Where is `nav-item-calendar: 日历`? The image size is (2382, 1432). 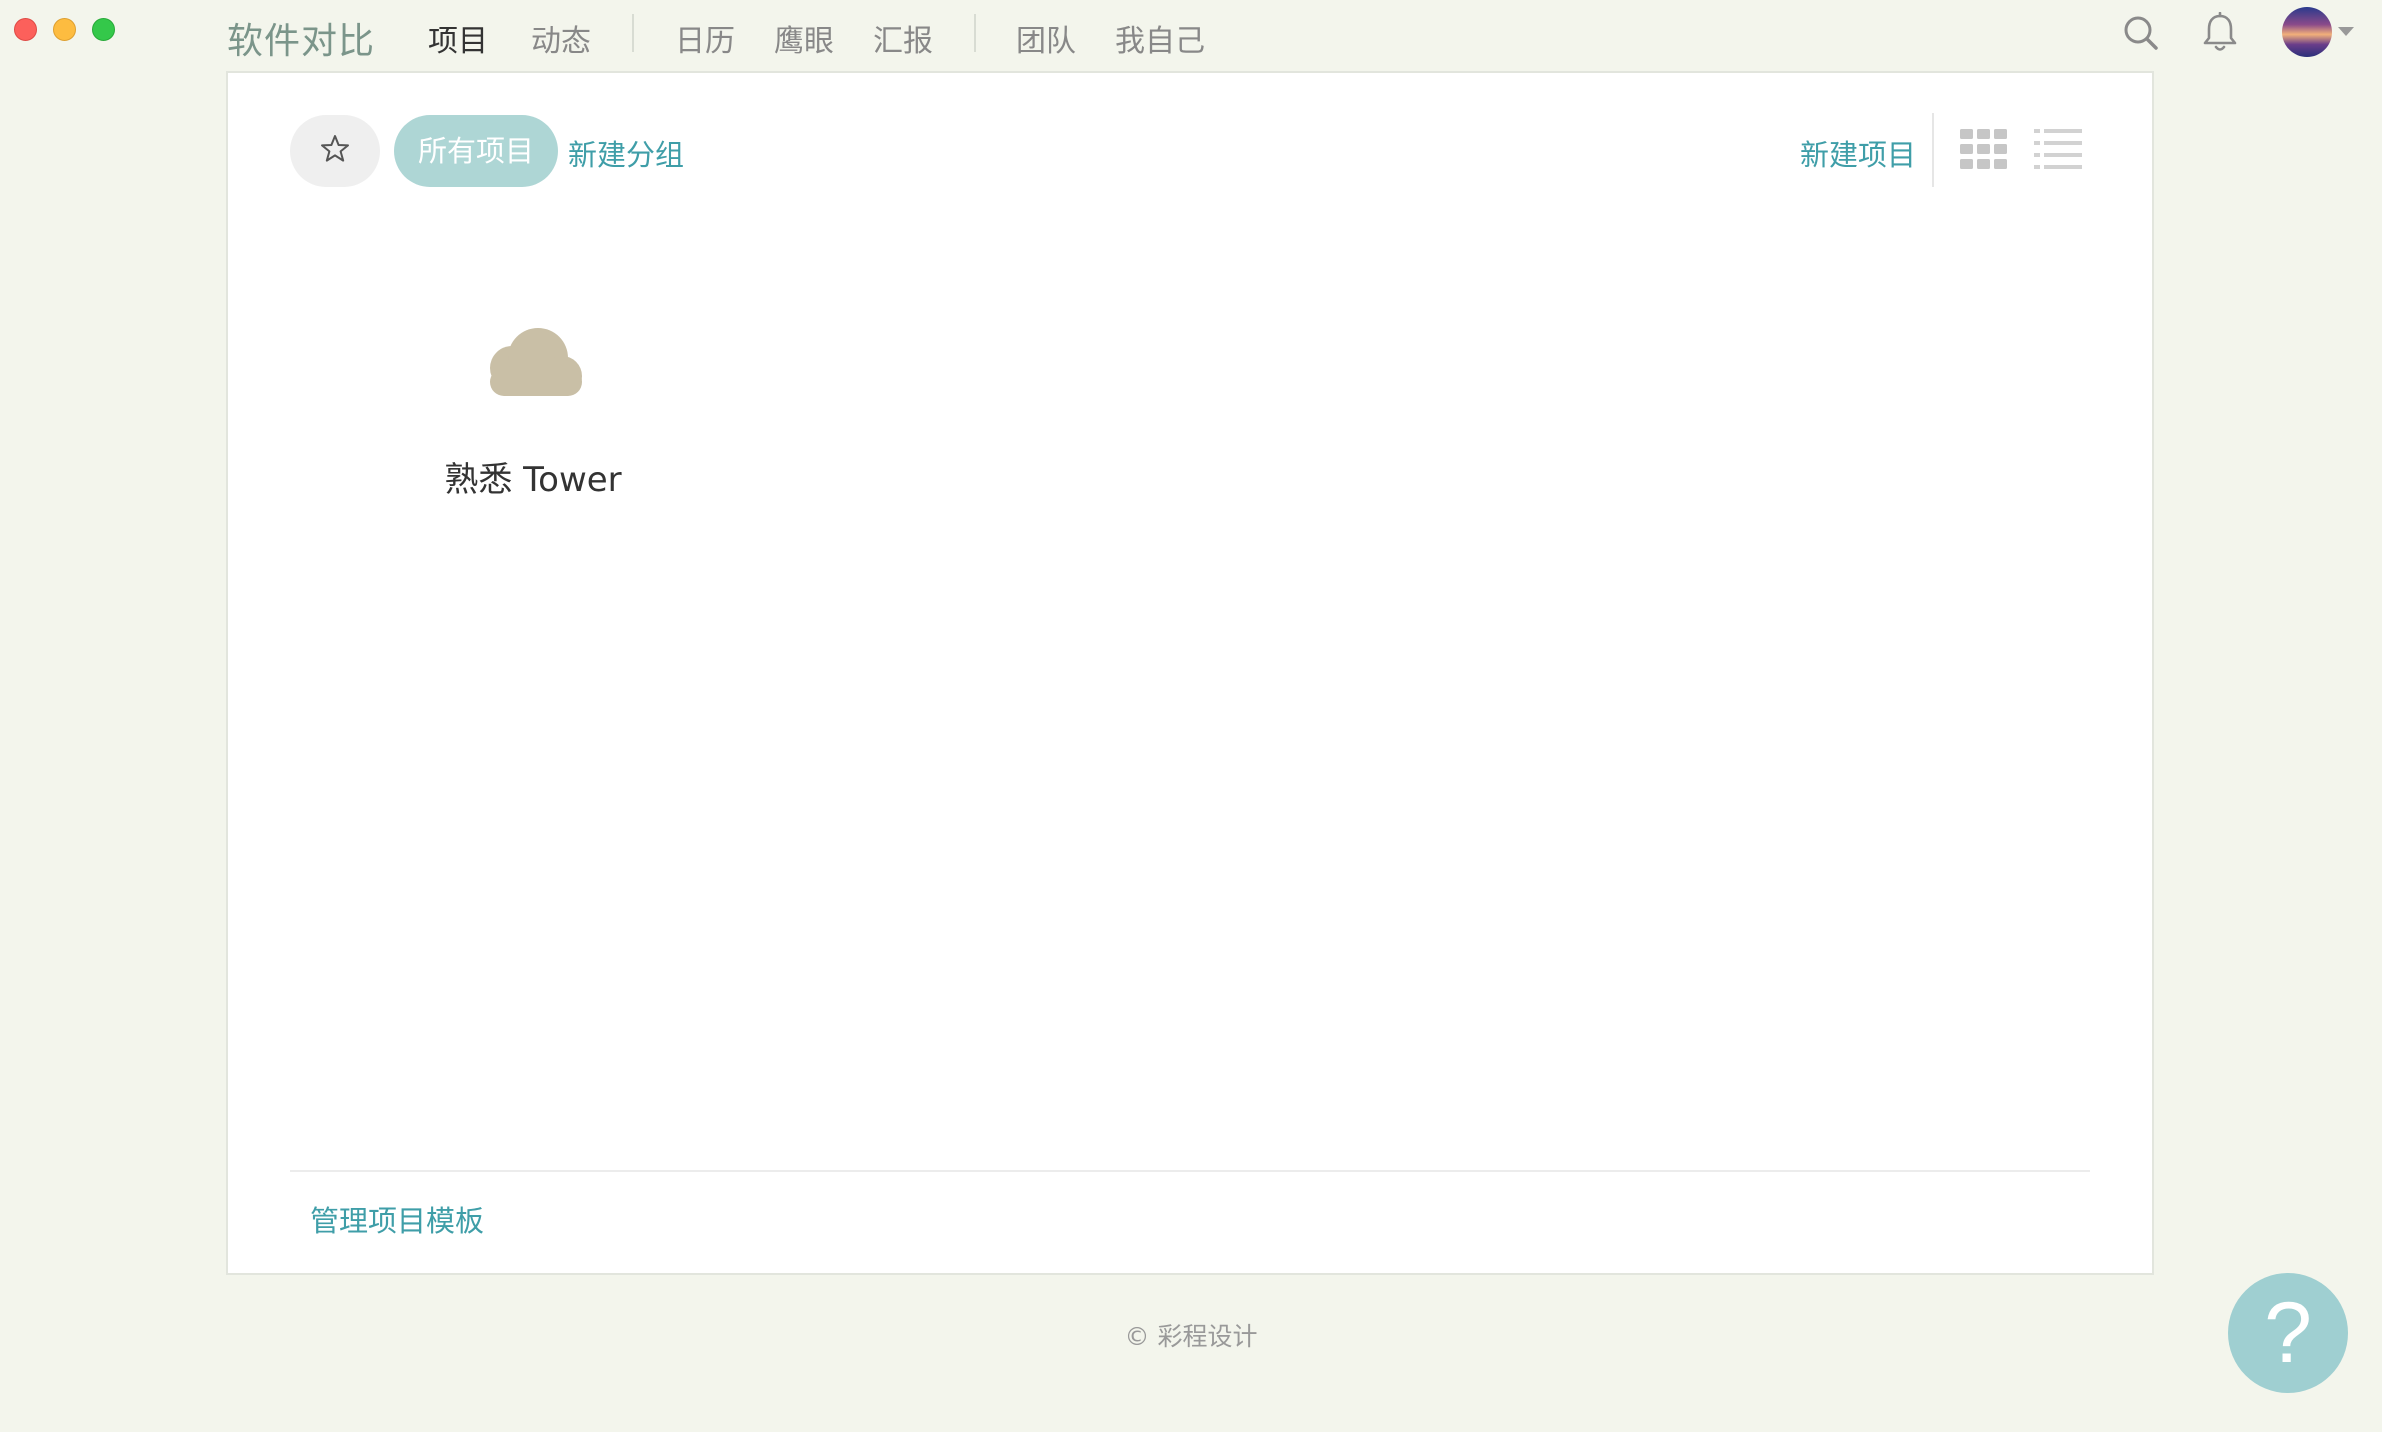
nav-item-calendar: 日历 is located at coordinates (705, 38).